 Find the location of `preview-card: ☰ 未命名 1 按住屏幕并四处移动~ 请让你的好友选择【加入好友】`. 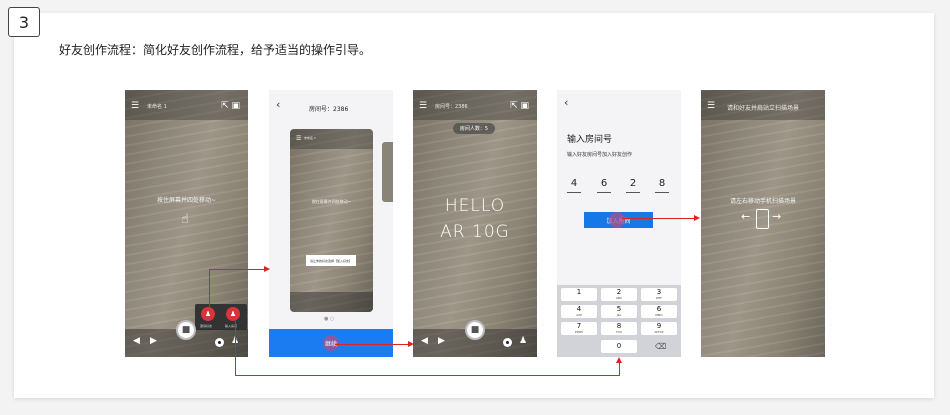

preview-card: ☰ 未命名 1 按住屏幕并四处移动~ 请让你的好友选择【加入好友】 is located at coordinates (331, 220).